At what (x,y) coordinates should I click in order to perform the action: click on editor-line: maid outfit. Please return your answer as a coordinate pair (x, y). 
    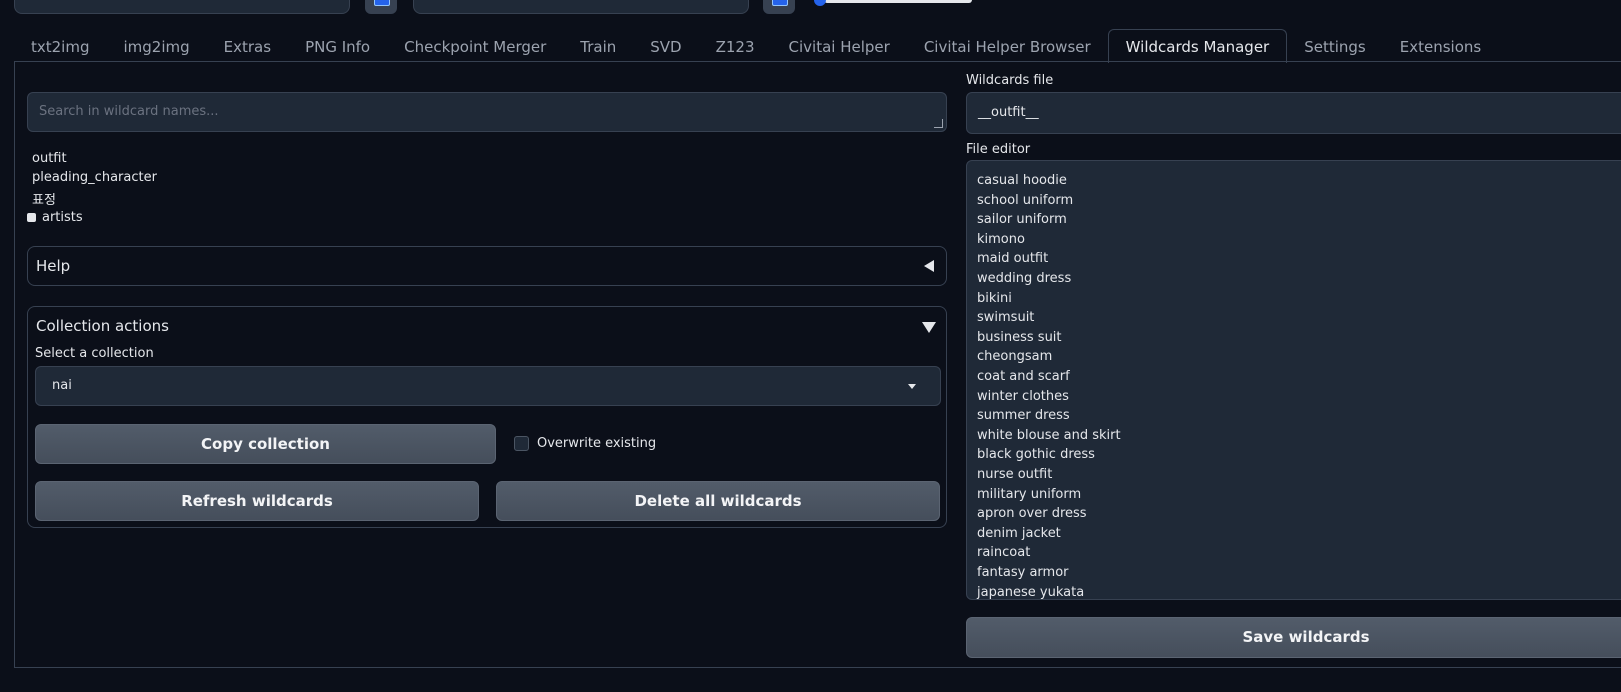
    Looking at the image, I should click on (1013, 259).